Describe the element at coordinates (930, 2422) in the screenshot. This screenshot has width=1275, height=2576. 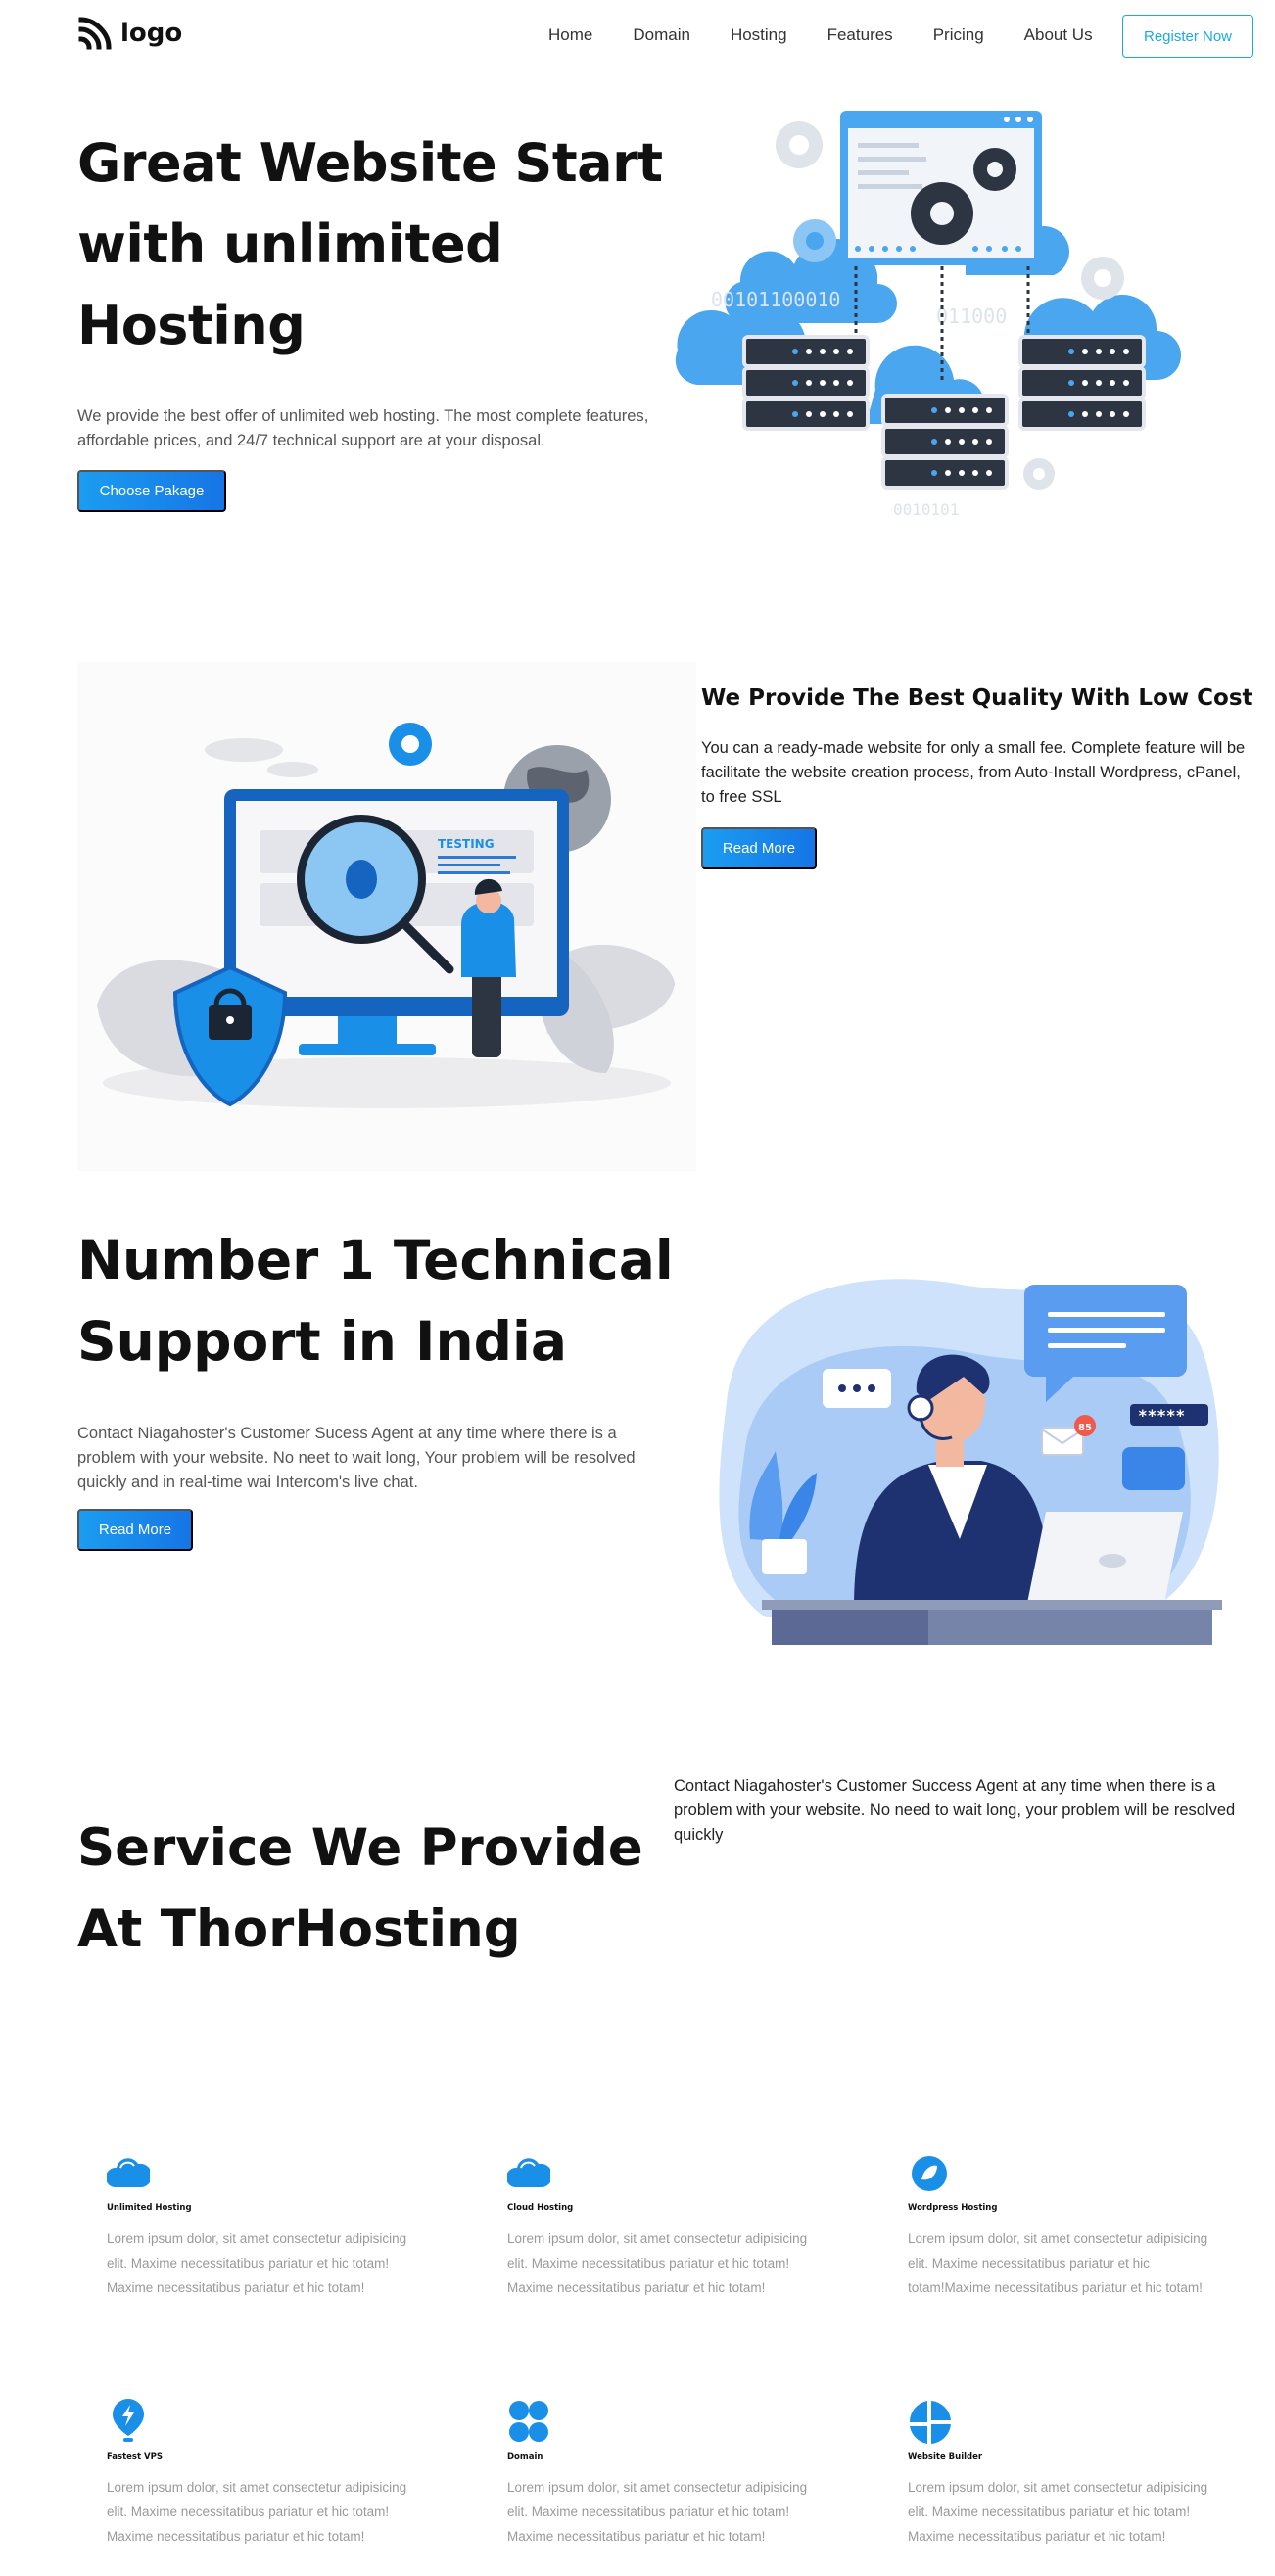
I see `pie-layout-icon` at that location.